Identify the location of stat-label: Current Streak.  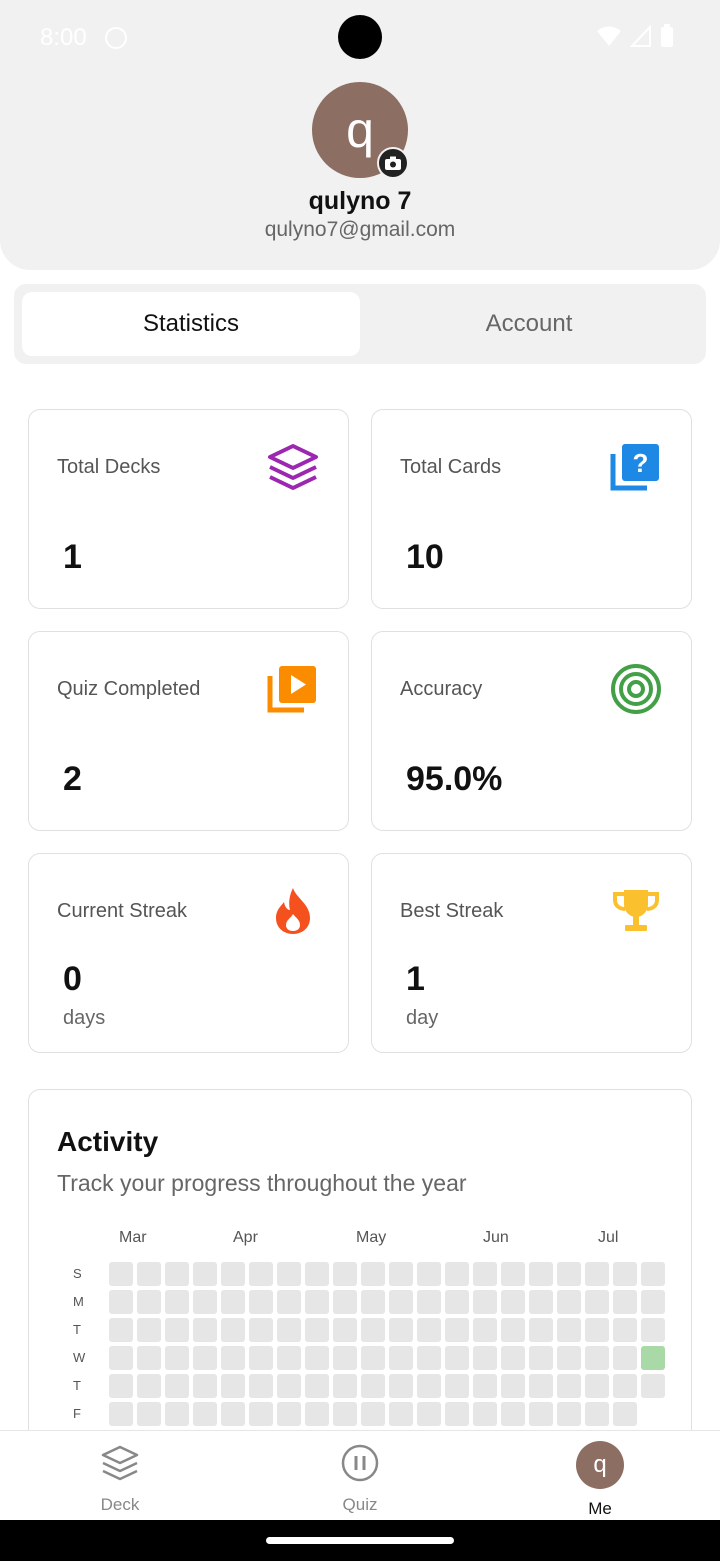
(122, 911).